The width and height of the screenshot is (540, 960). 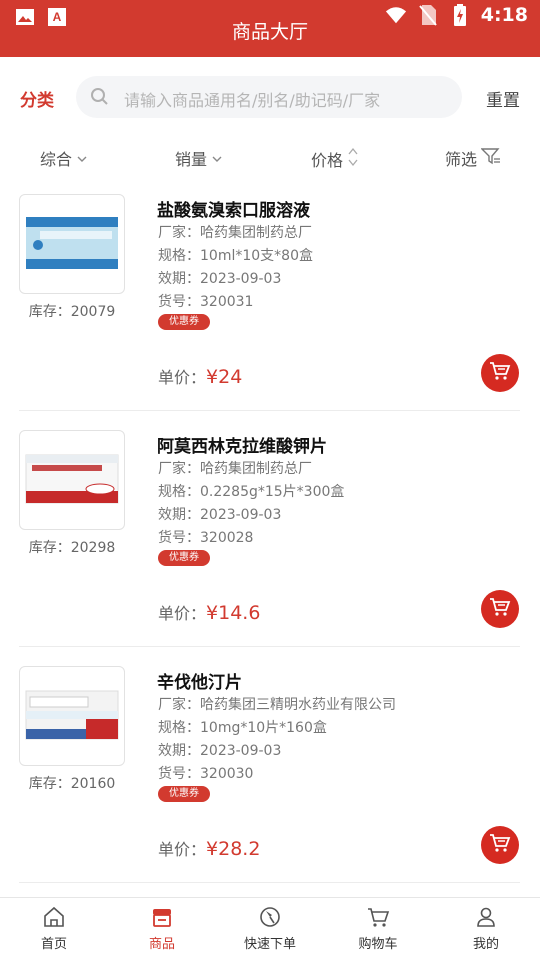 I want to click on product-name: 阿莫西林克拉维酸钾片, so click(x=242, y=444).